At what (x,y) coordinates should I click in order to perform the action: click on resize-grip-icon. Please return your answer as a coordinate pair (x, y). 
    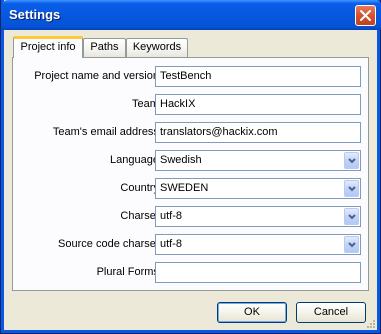
    Looking at the image, I should click on (370, 323).